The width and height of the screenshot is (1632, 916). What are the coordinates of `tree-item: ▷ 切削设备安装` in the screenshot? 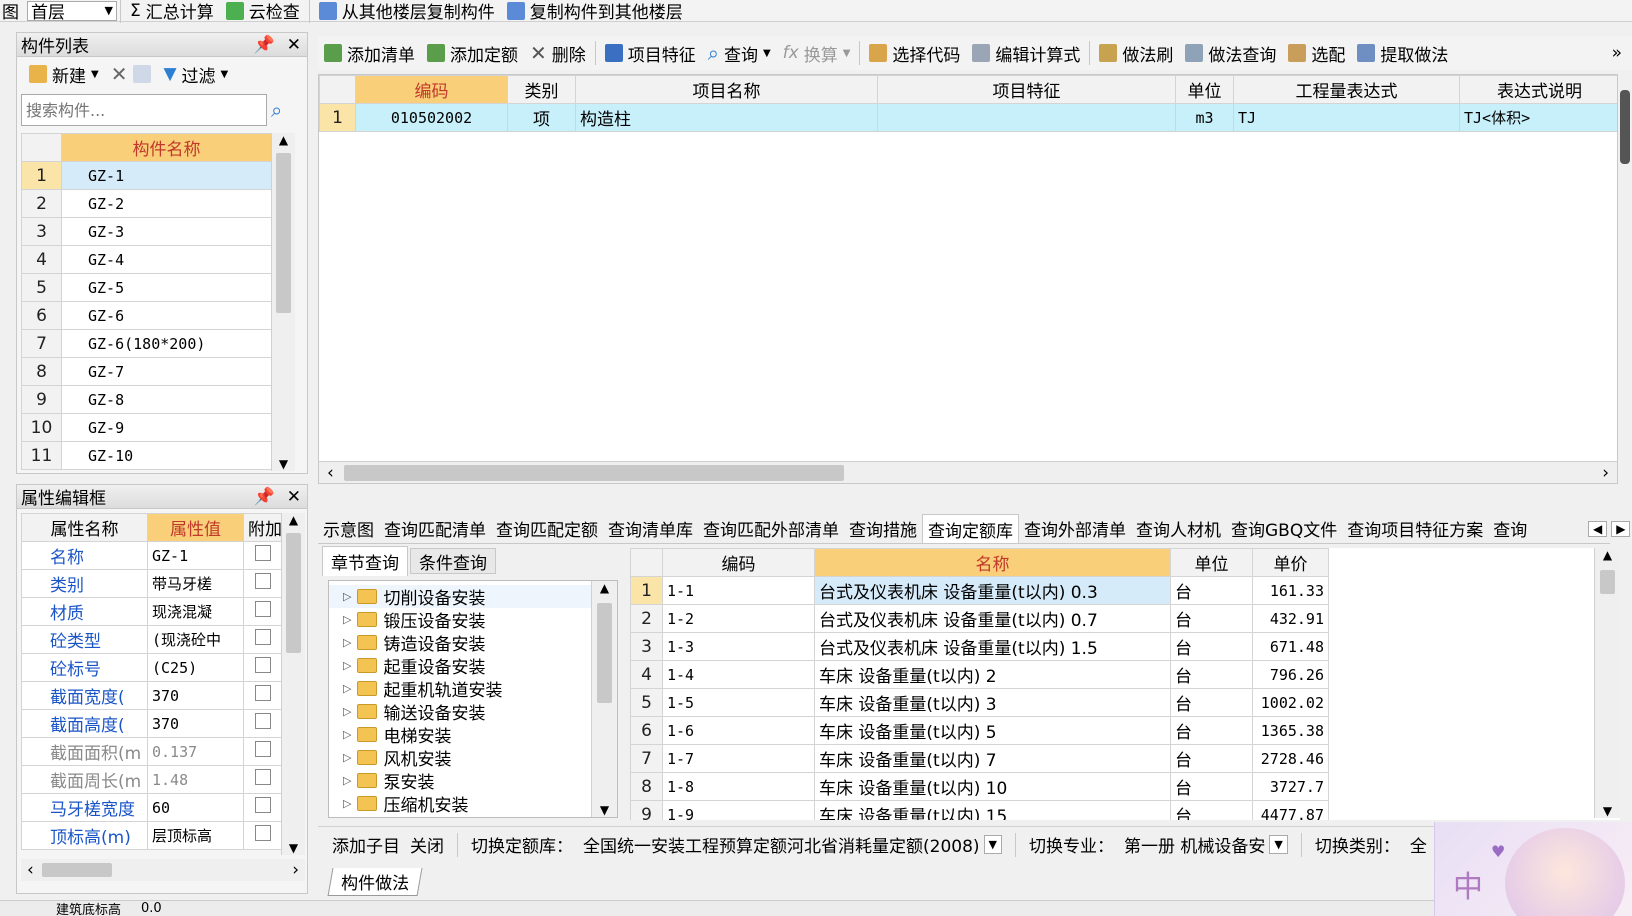 It's located at (473, 597).